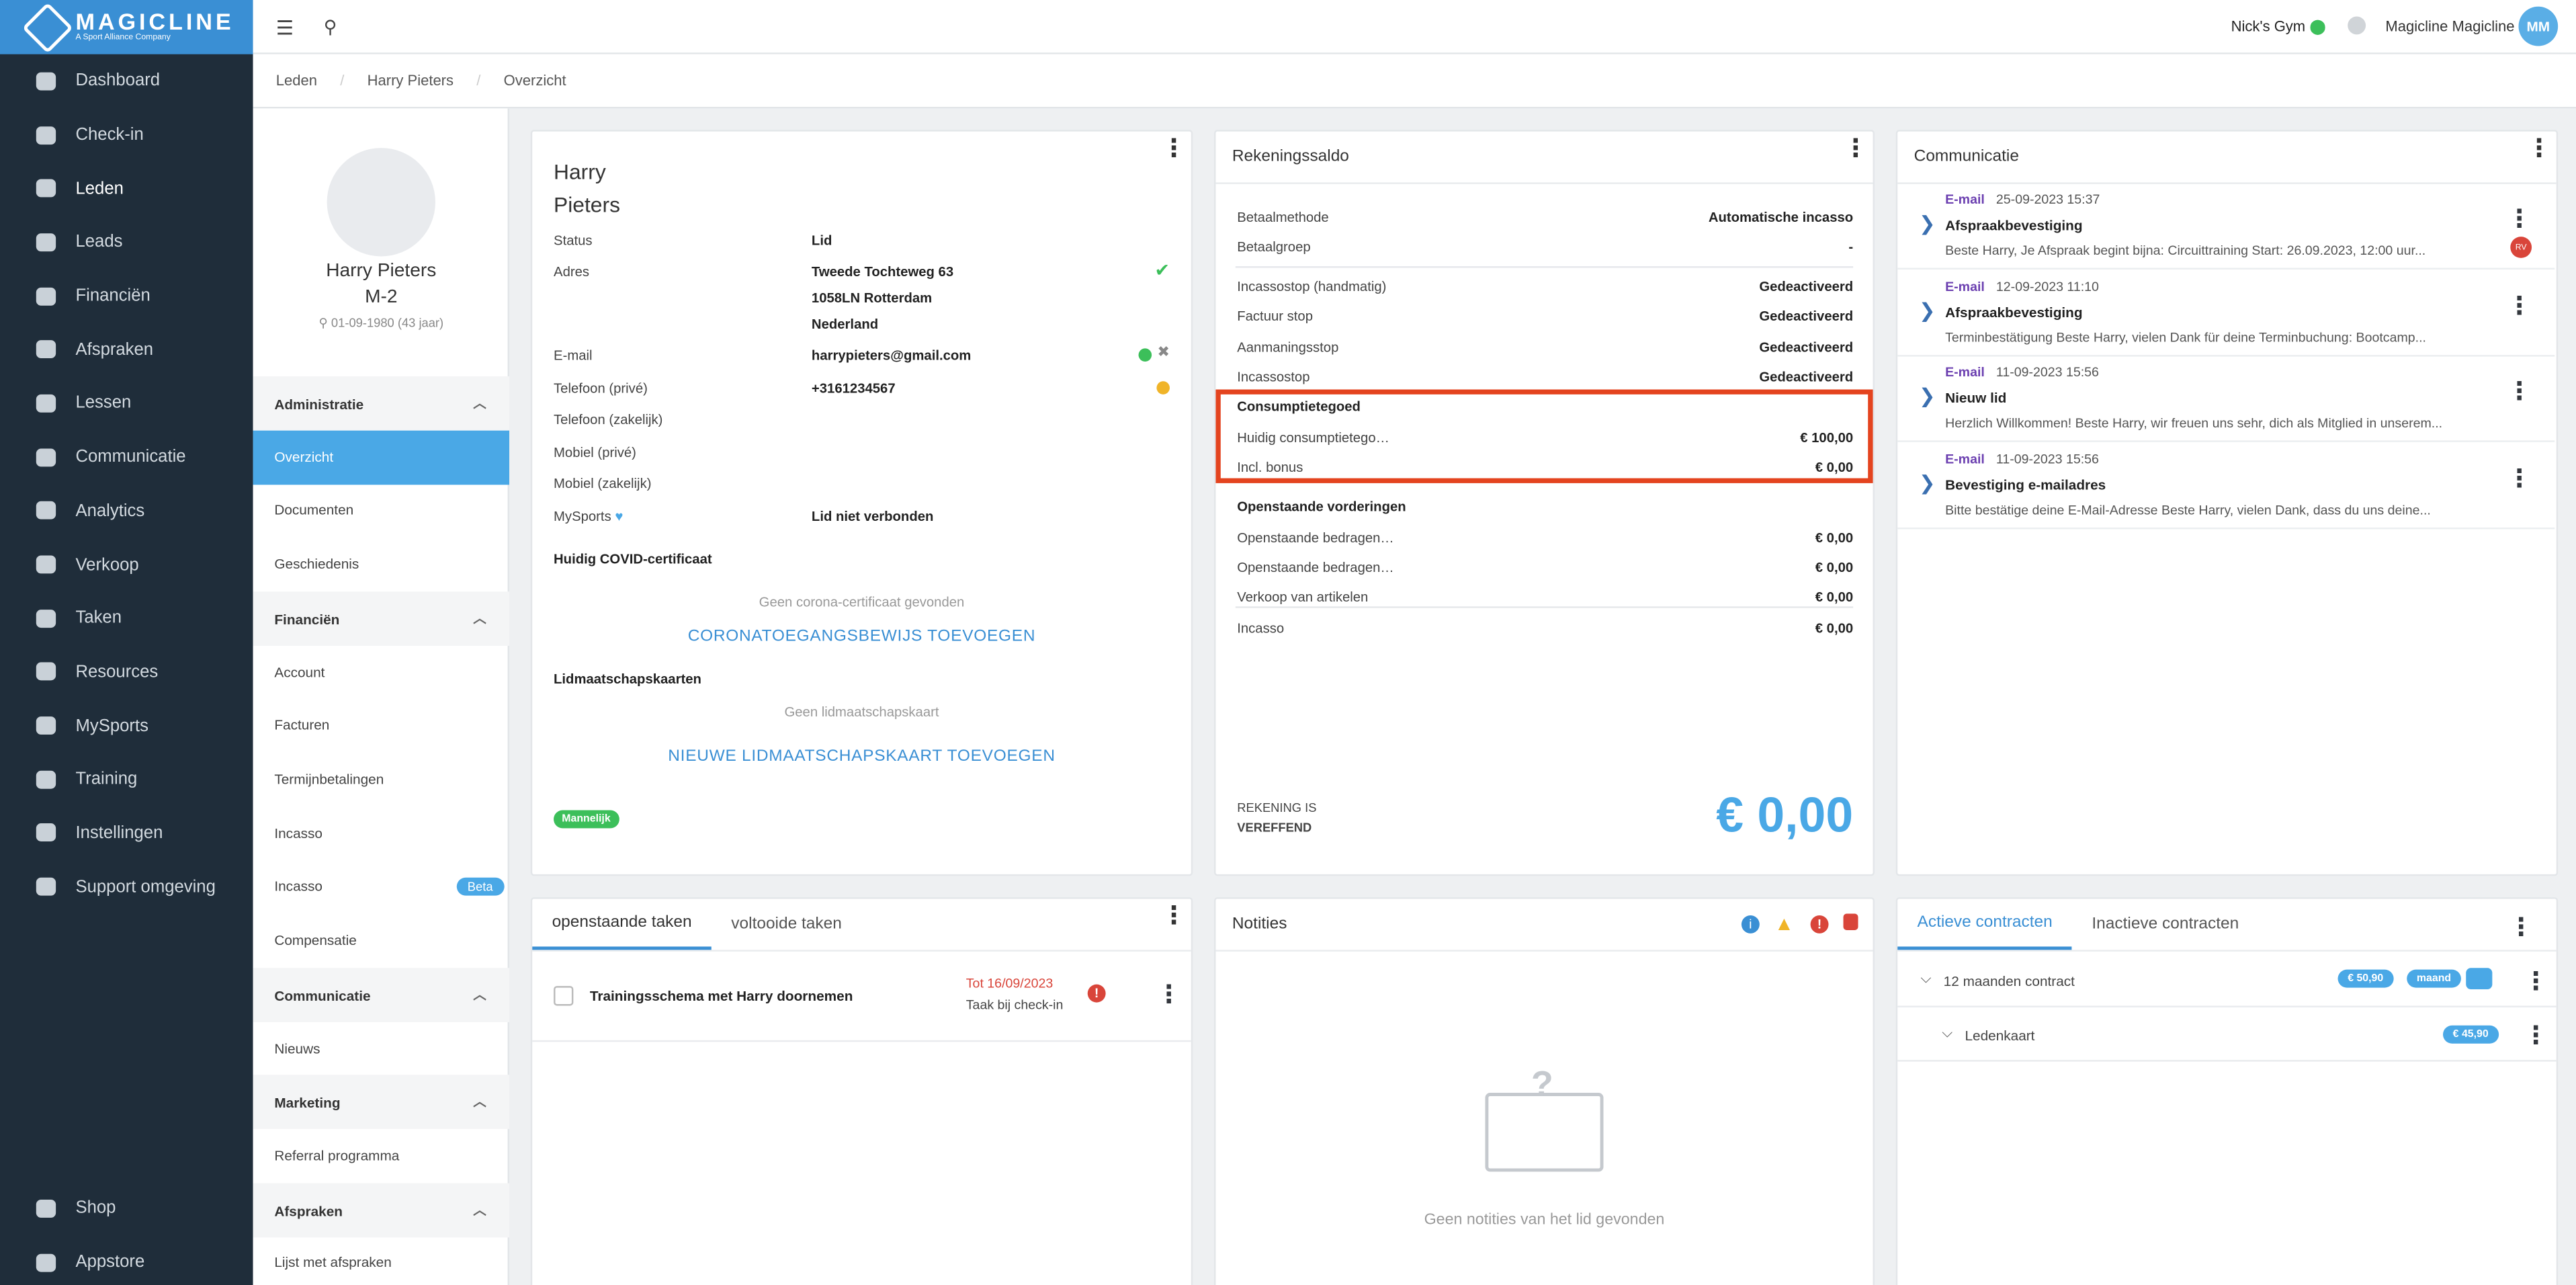 The width and height of the screenshot is (2576, 1285). What do you see at coordinates (821, 240) in the screenshot?
I see `status-value: Lid` at bounding box center [821, 240].